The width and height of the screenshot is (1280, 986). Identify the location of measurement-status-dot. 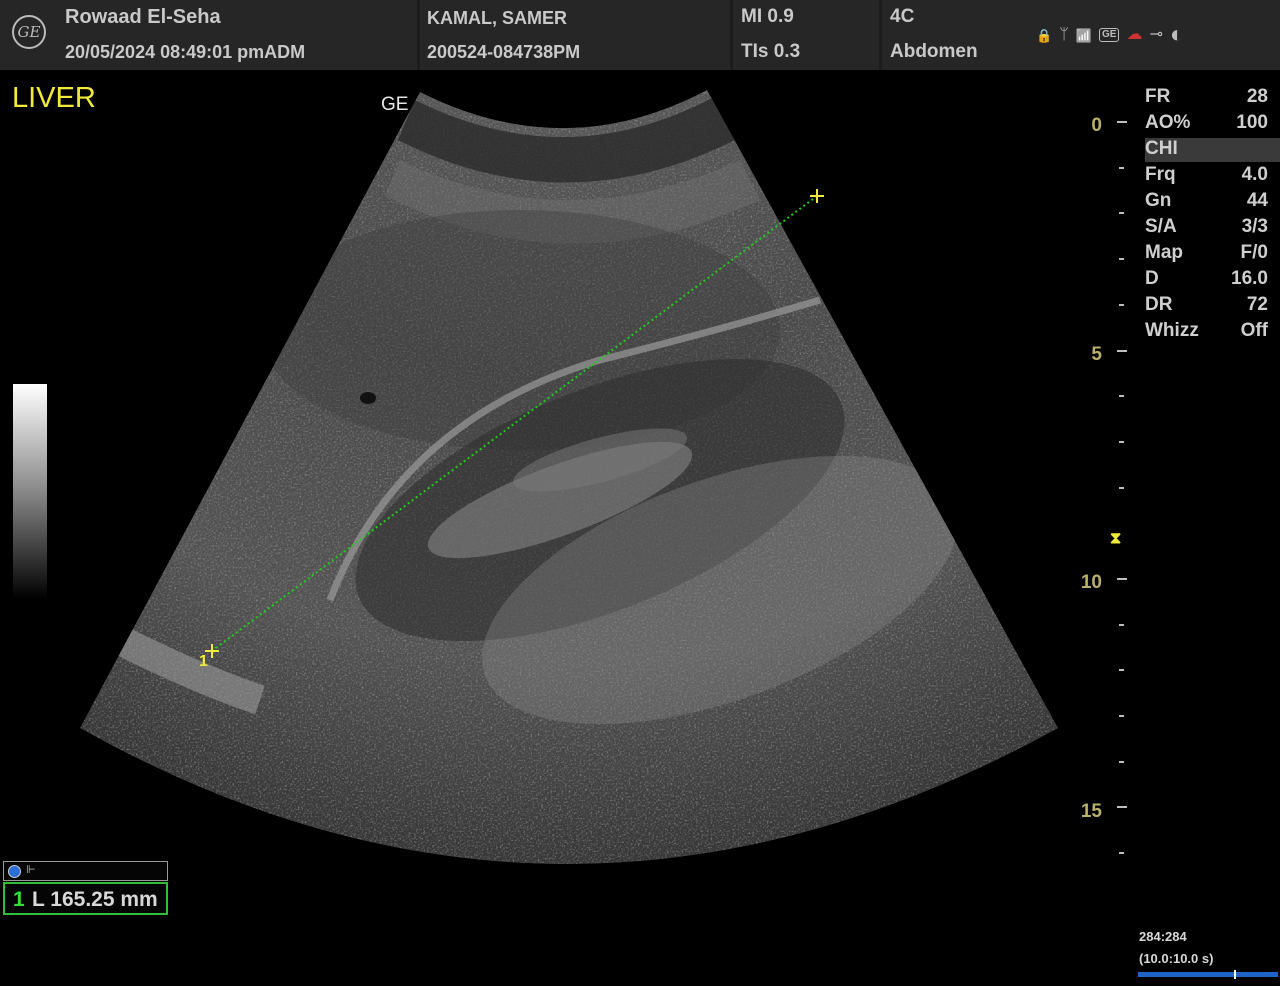
(14, 871).